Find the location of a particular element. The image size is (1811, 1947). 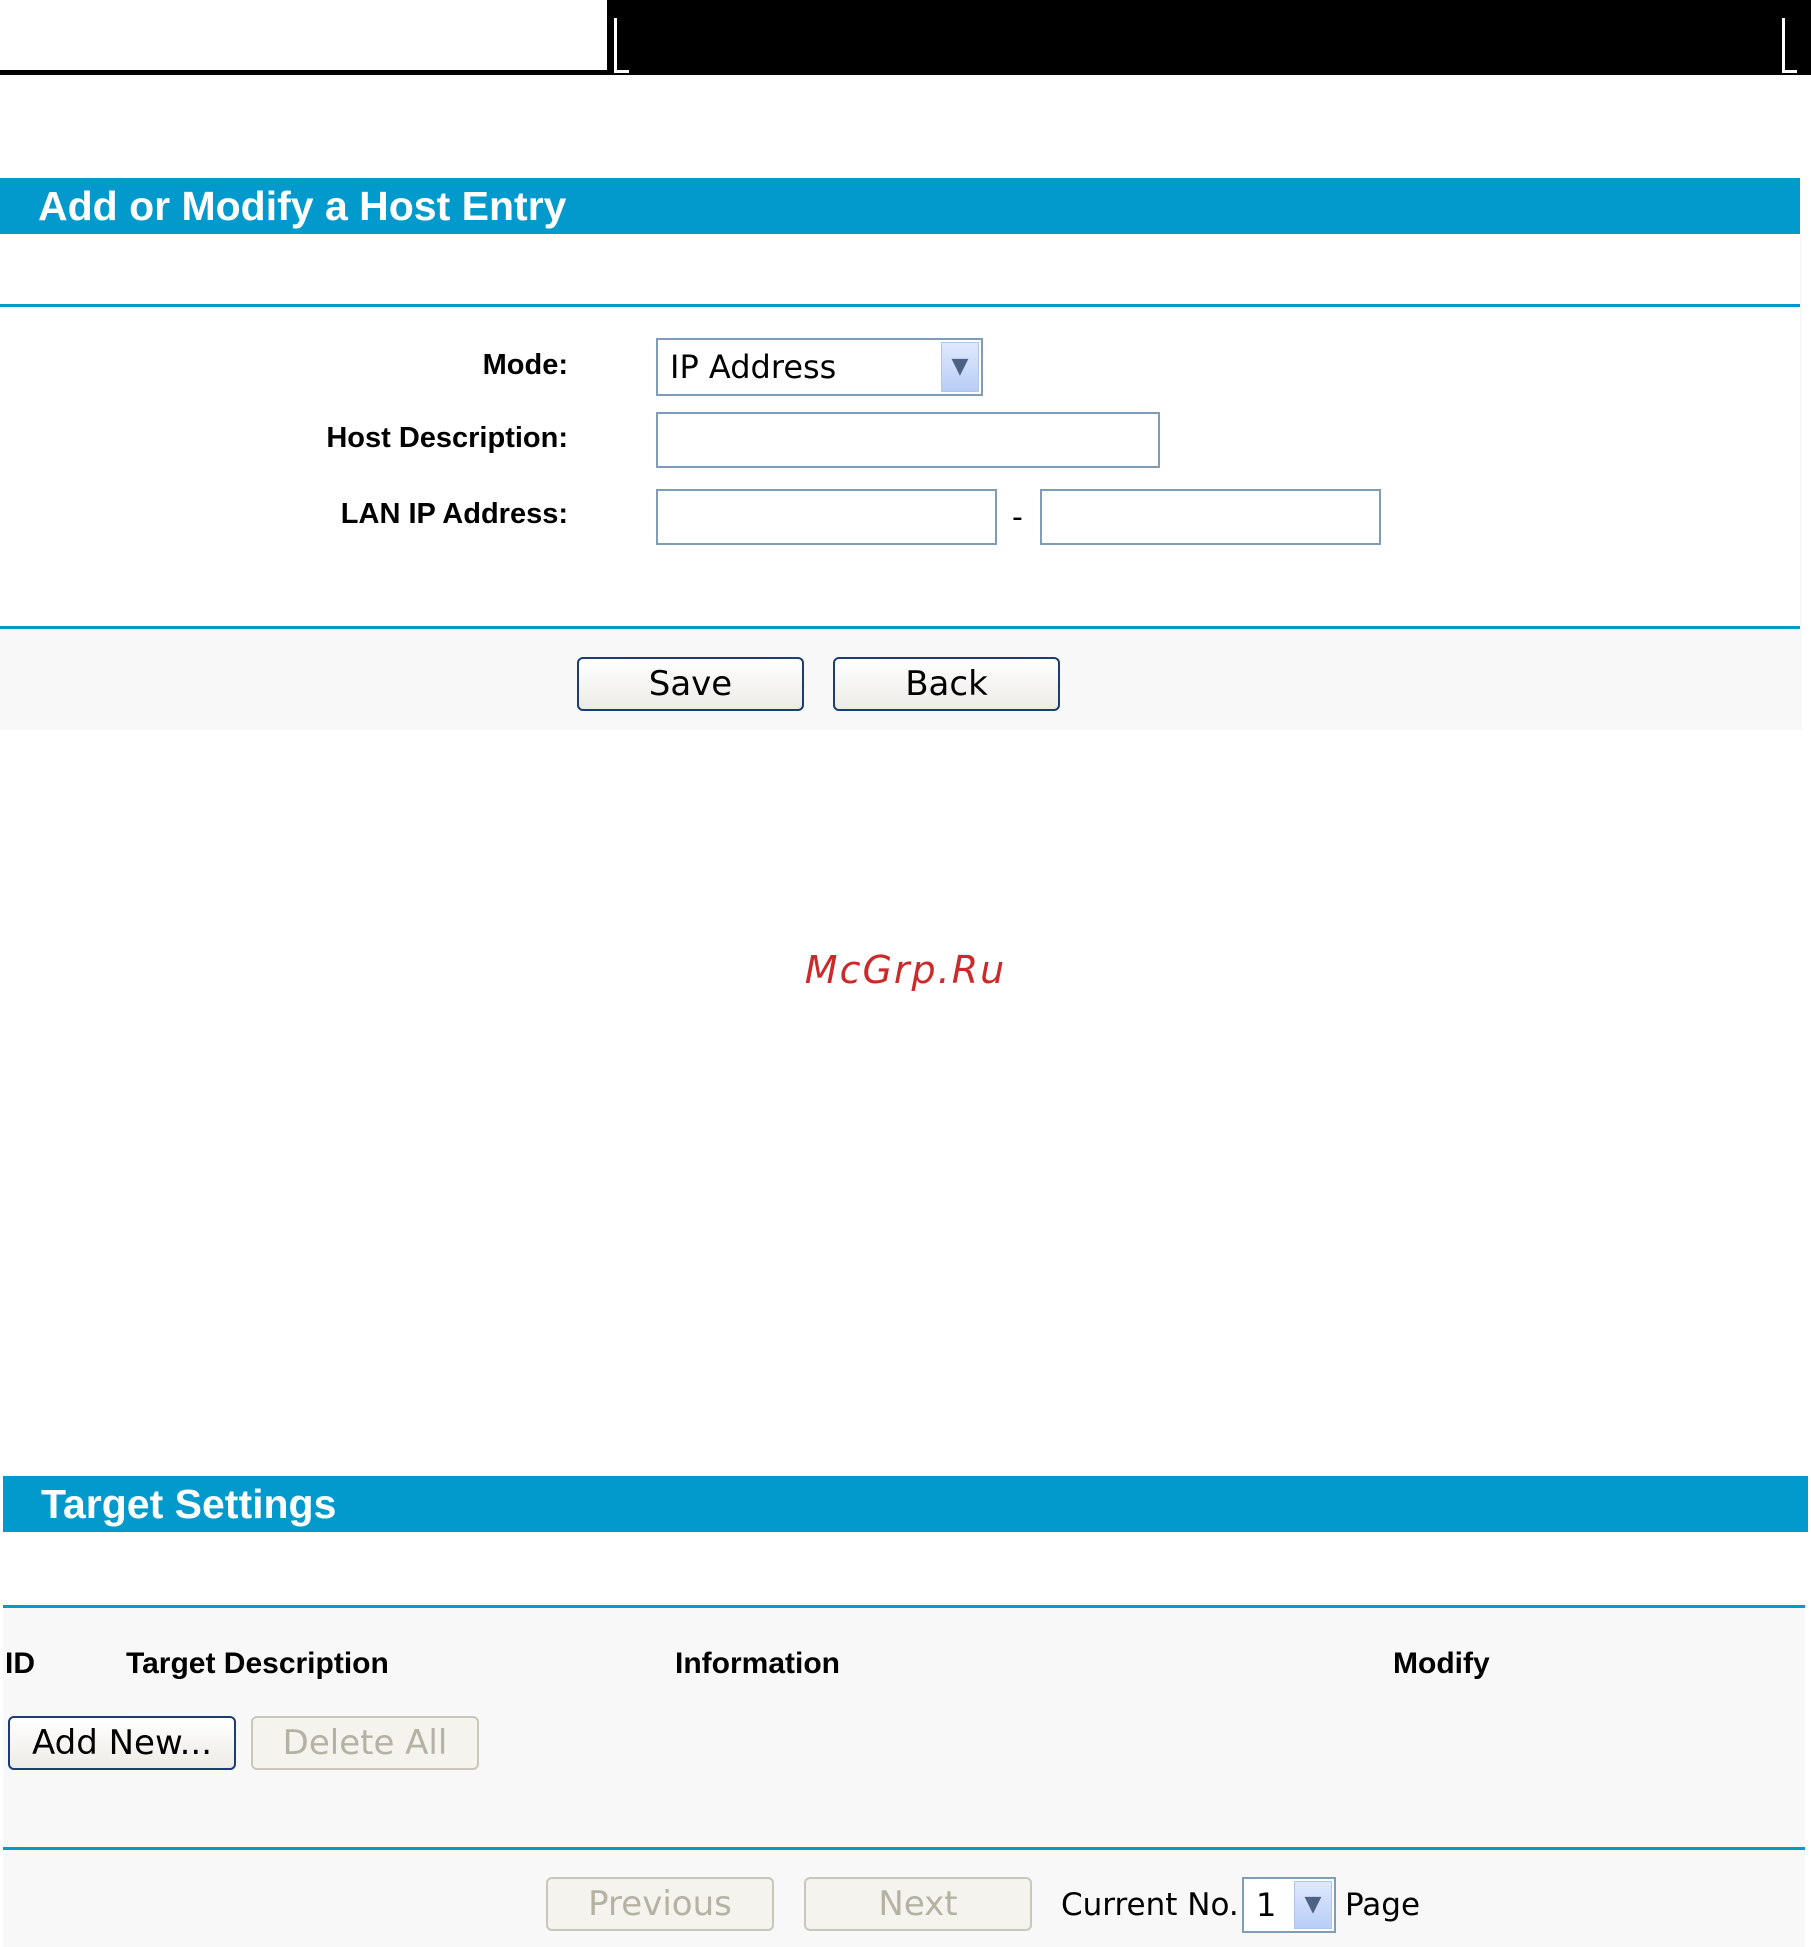

save-button: Save is located at coordinates (690, 684).